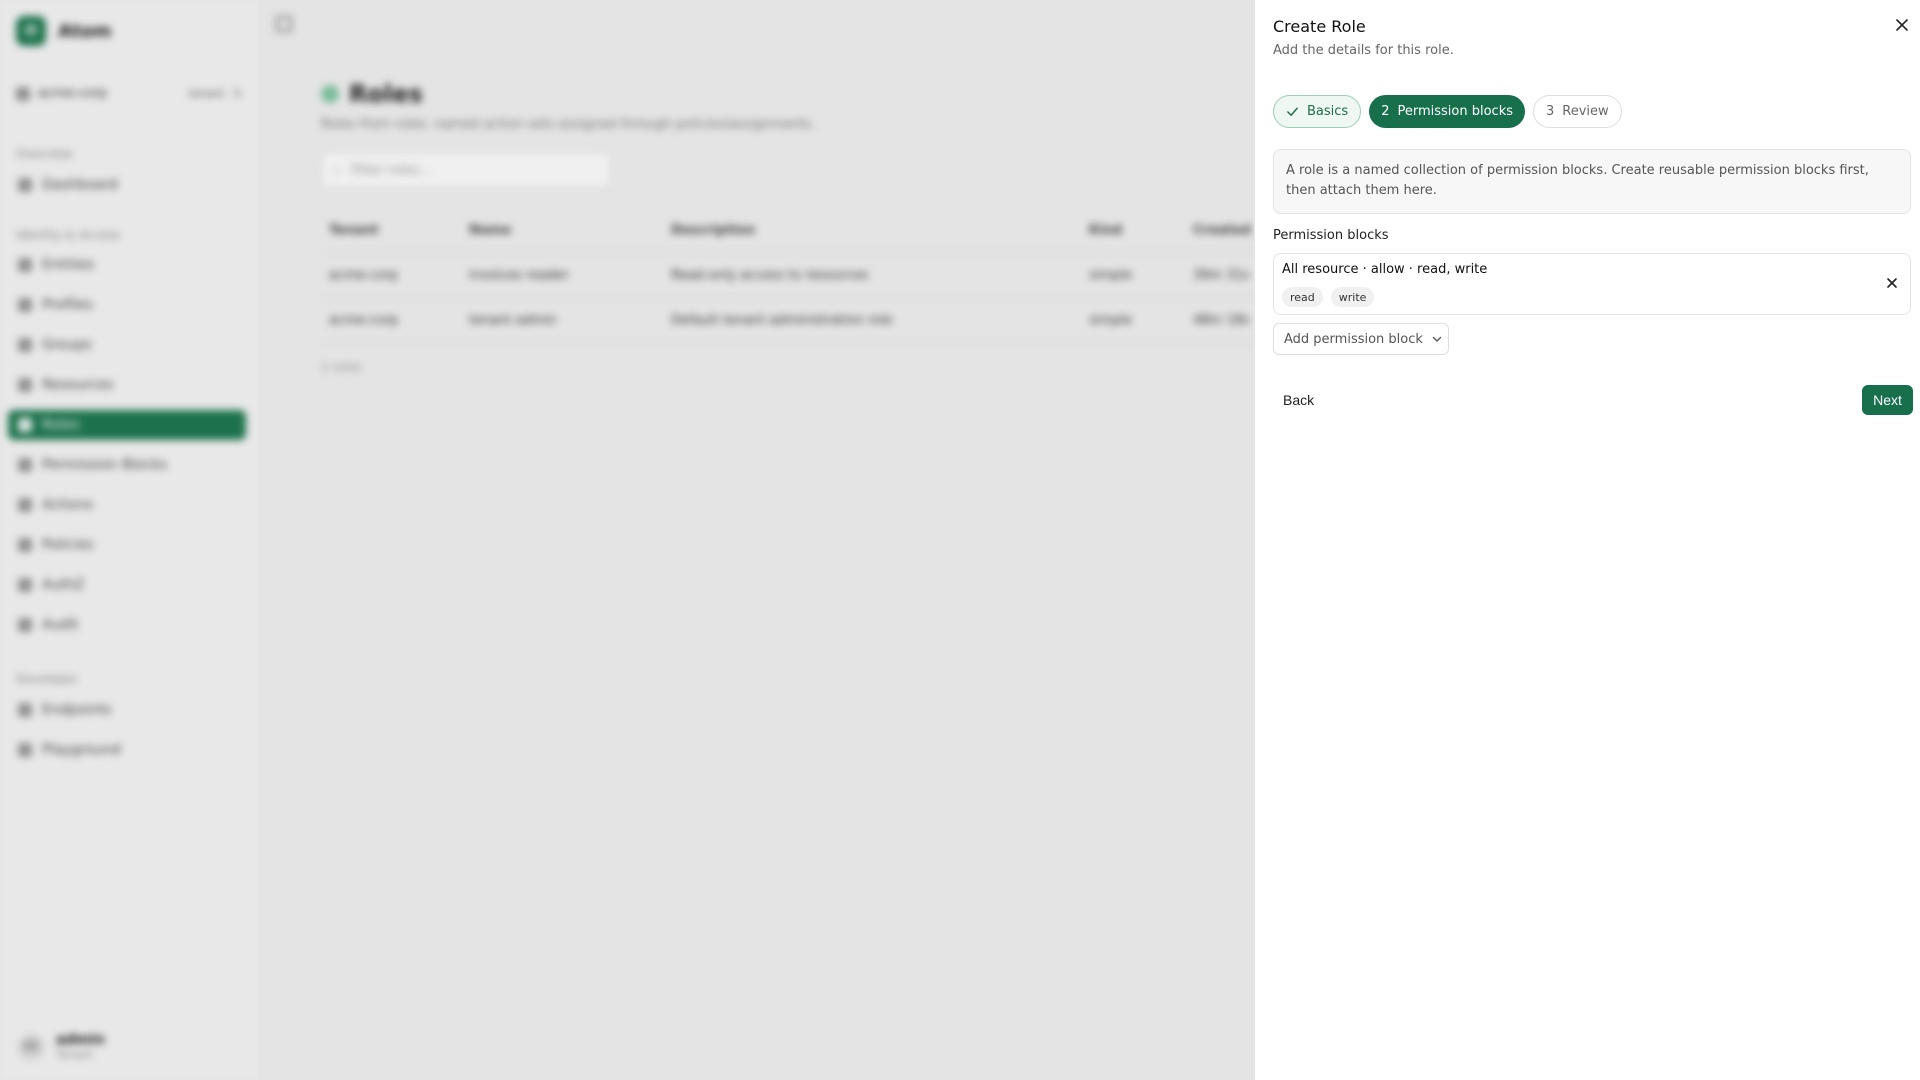 This screenshot has width=1920, height=1080. Describe the element at coordinates (1887, 400) in the screenshot. I see `next-button: Next` at that location.